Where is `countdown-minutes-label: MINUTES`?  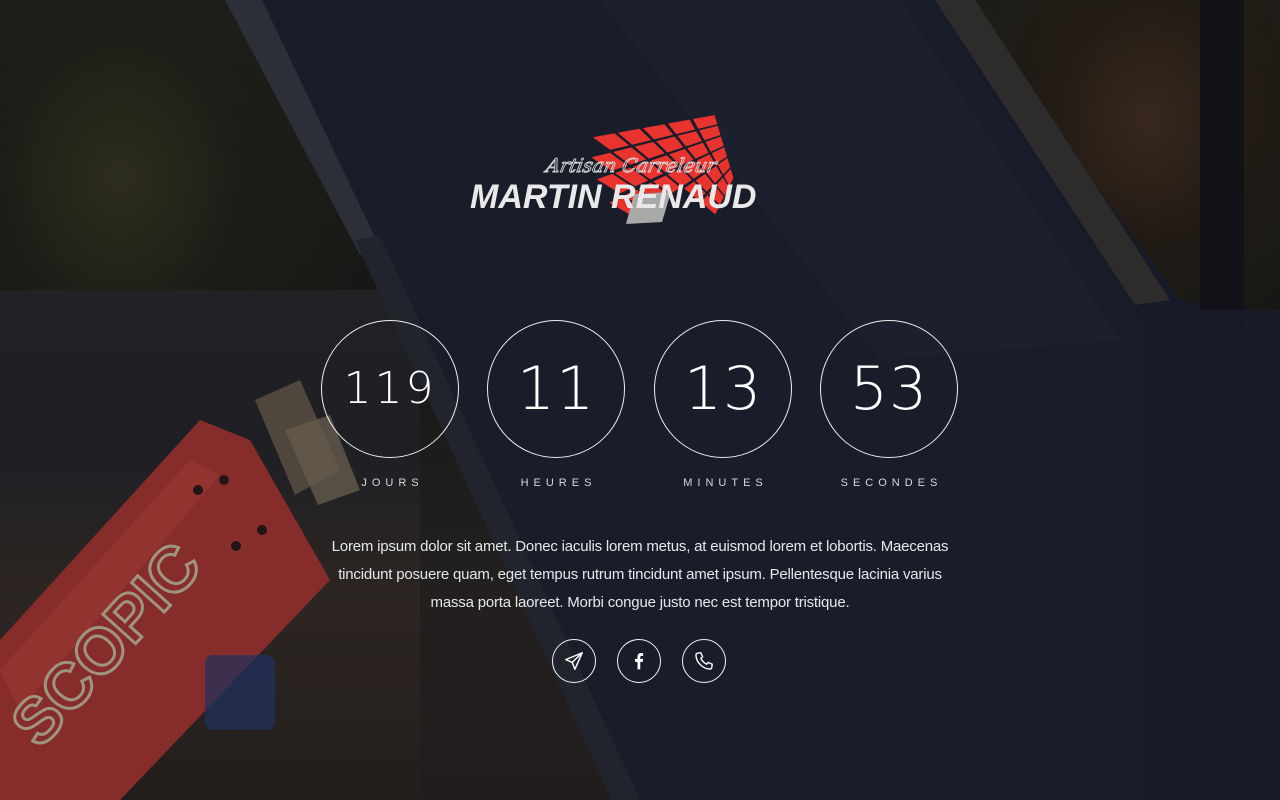
countdown-minutes-label: MINUTES is located at coordinates (725, 483).